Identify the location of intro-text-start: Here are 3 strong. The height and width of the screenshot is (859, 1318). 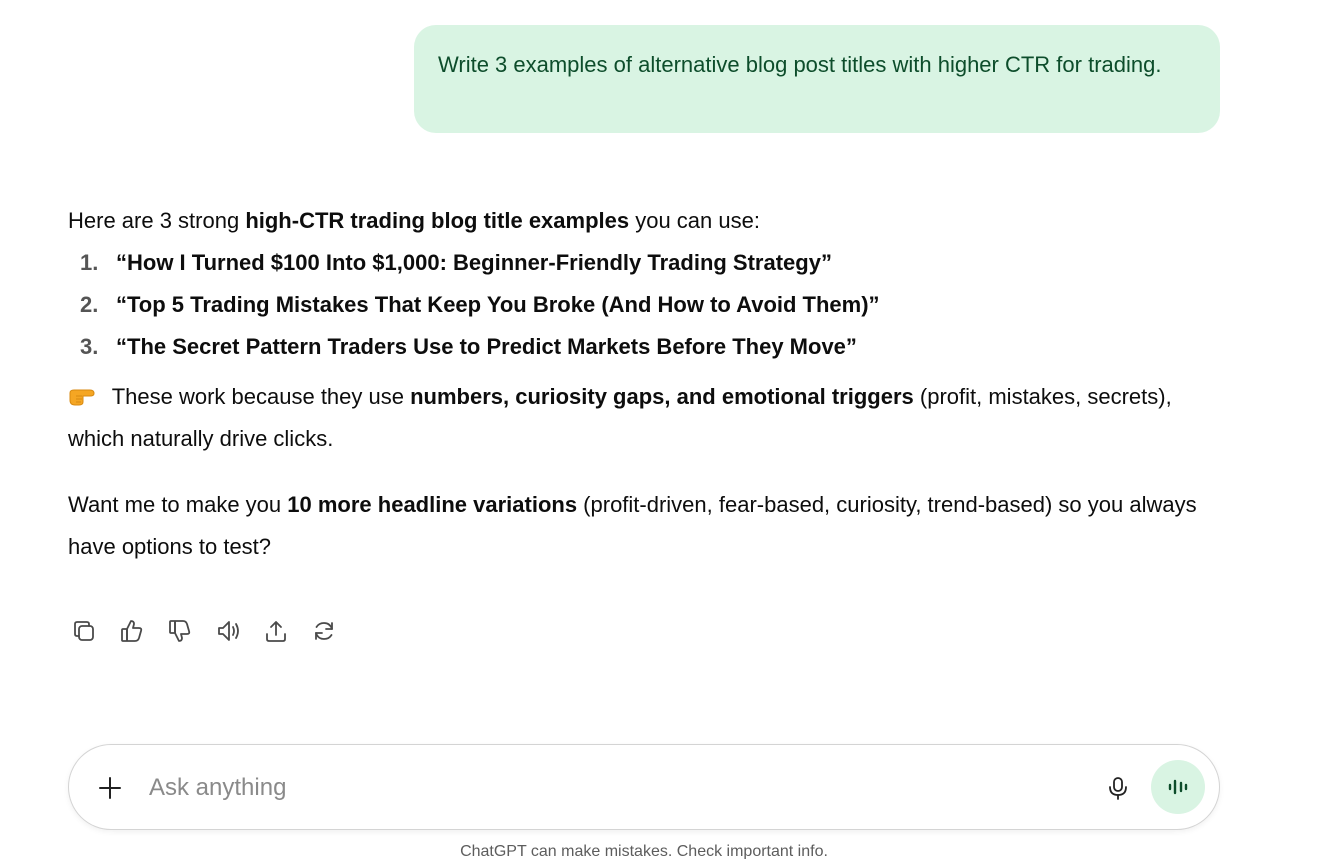
(157, 220).